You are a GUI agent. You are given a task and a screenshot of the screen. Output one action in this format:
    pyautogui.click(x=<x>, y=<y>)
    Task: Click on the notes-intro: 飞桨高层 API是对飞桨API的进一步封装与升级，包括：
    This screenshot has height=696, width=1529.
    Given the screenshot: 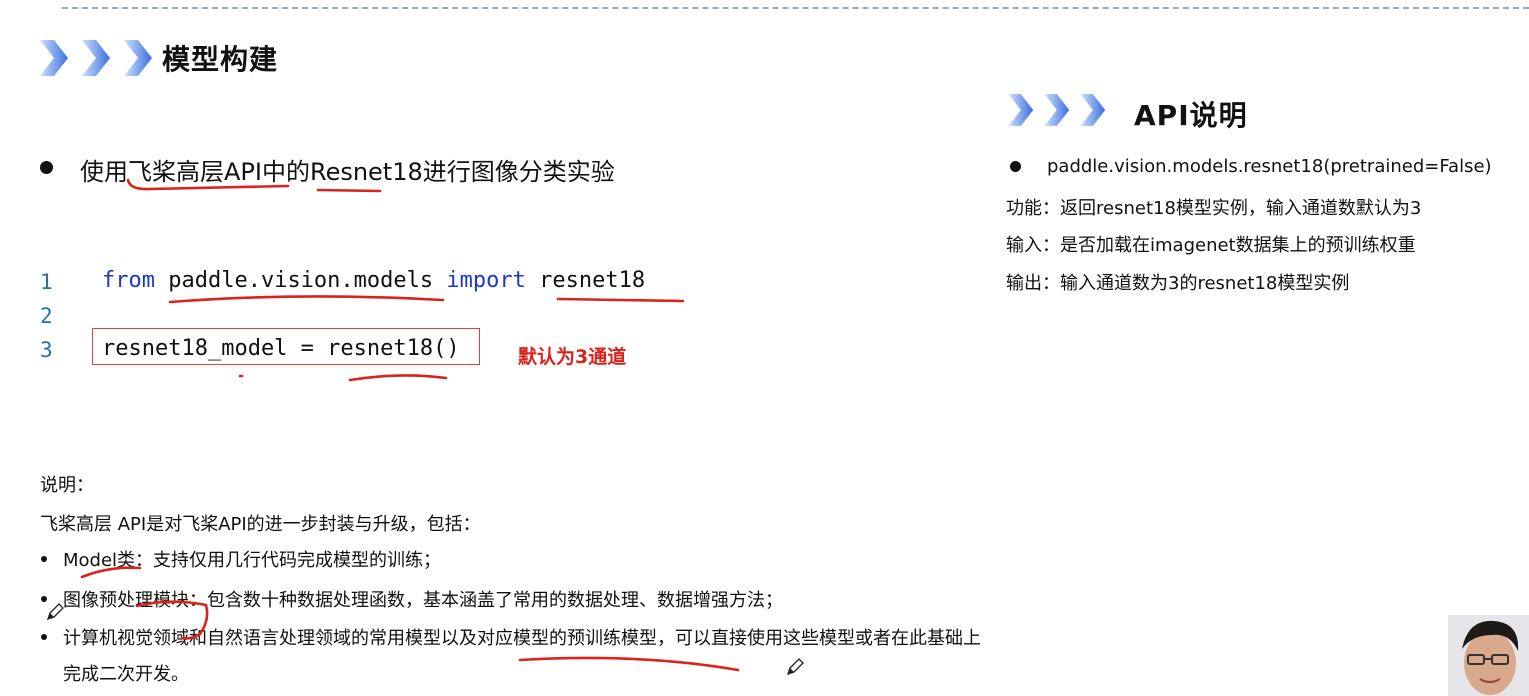 What is the action you would take?
    pyautogui.click(x=260, y=524)
    